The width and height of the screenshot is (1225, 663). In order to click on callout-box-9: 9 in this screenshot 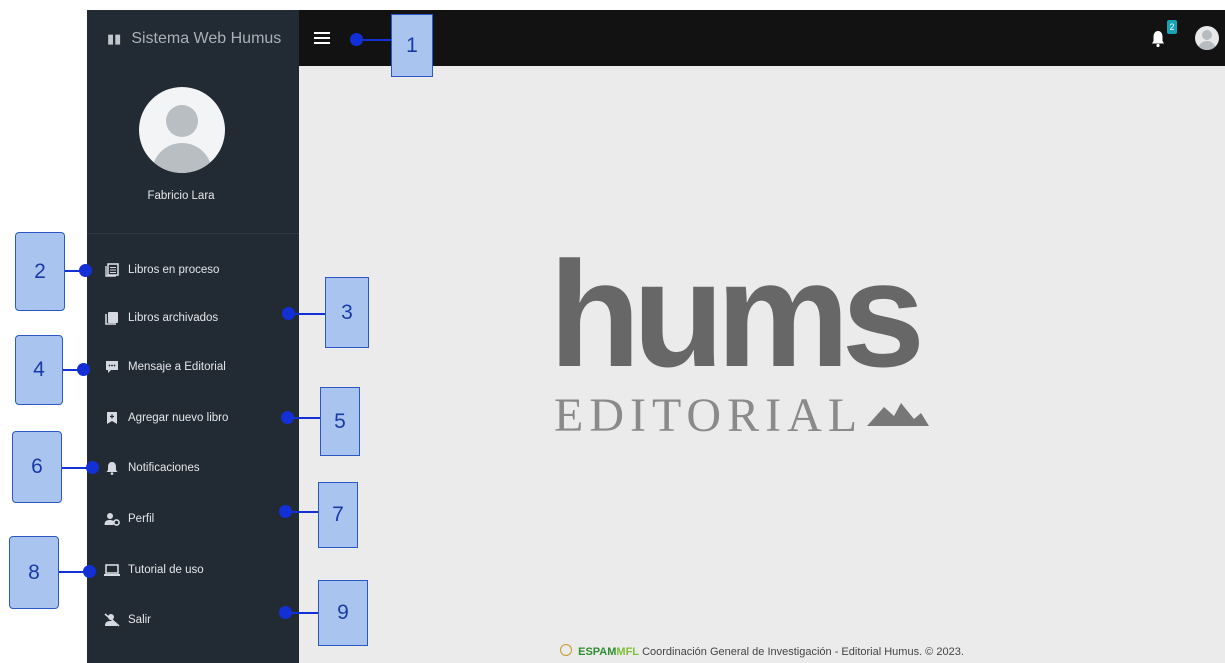, I will do `click(343, 613)`.